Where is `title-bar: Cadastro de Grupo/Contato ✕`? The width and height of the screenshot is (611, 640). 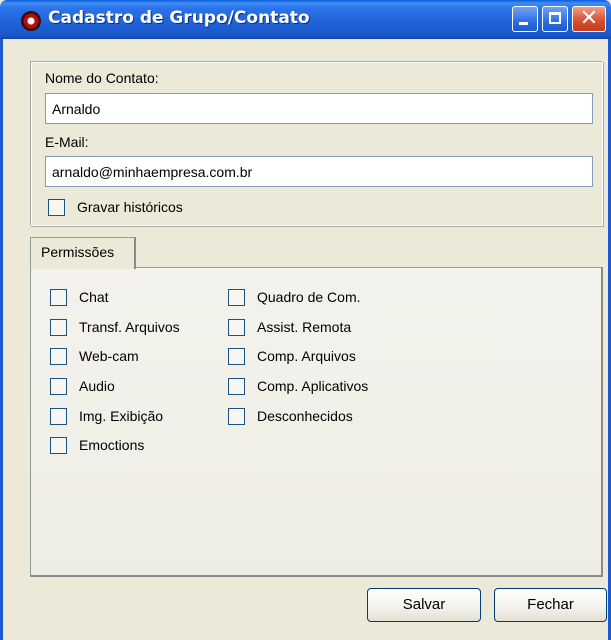 title-bar: Cadastro de Grupo/Contato ✕ is located at coordinates (305, 19).